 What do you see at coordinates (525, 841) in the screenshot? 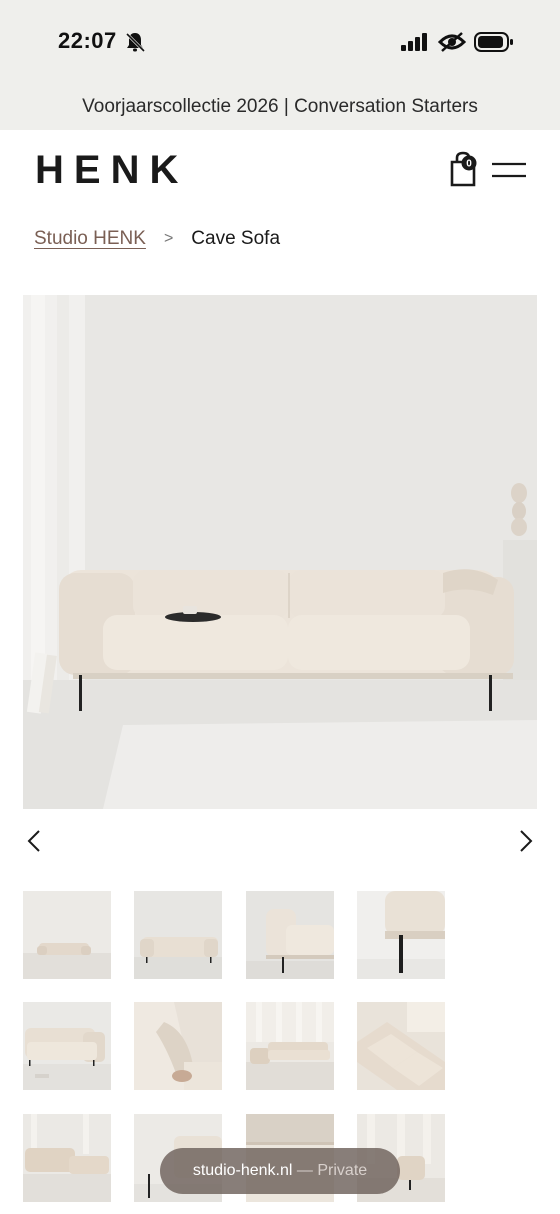
I see `chevron-right-icon` at bounding box center [525, 841].